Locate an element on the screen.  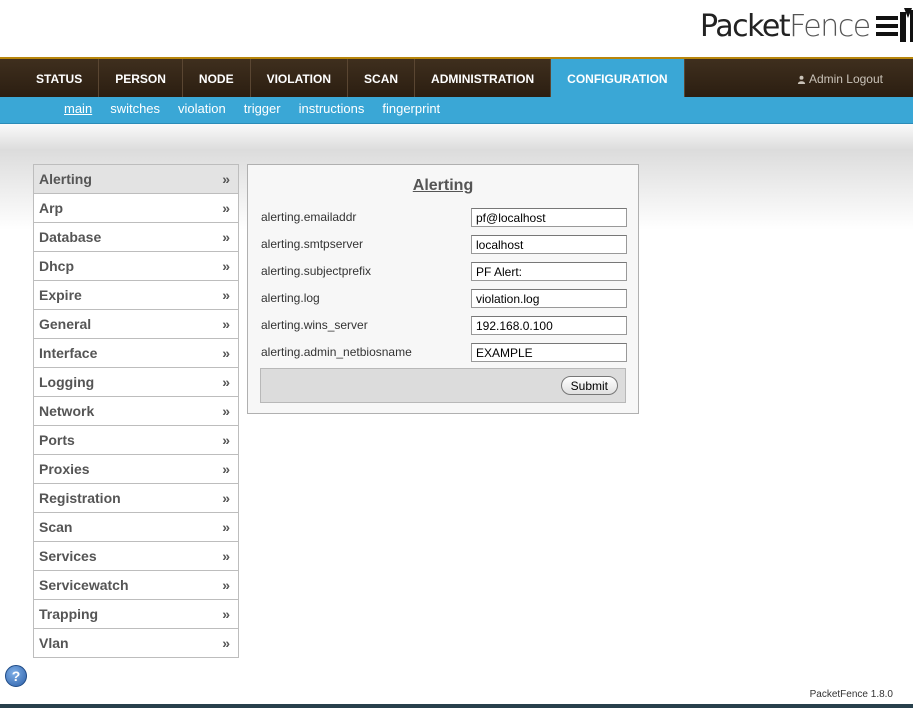
sidebar-item-label: Scan is located at coordinates (56, 527).